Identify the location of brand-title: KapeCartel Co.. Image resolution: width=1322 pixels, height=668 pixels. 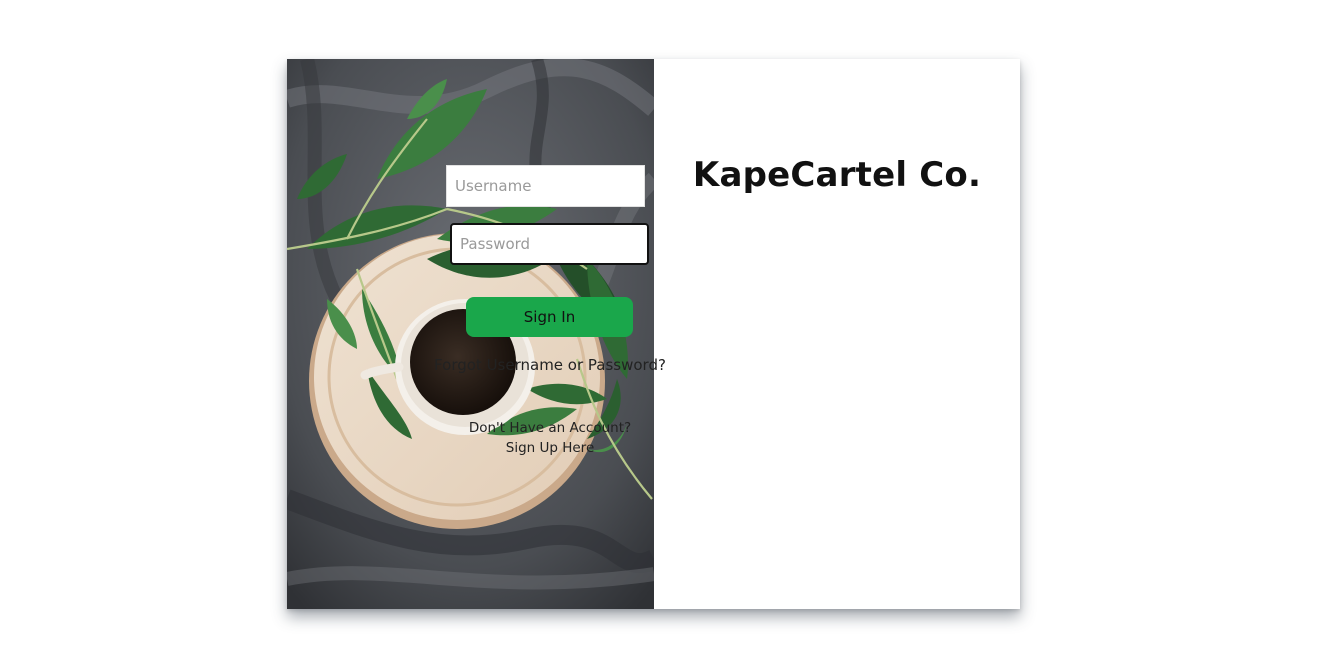
(837, 175).